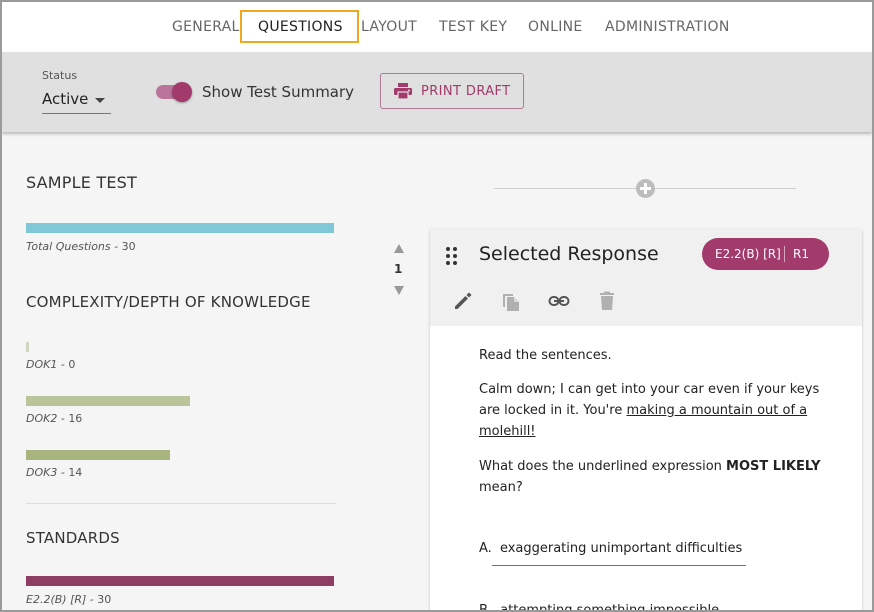  What do you see at coordinates (51, 364) in the screenshot?
I see `dok1-caption: DOK1 - 0` at bounding box center [51, 364].